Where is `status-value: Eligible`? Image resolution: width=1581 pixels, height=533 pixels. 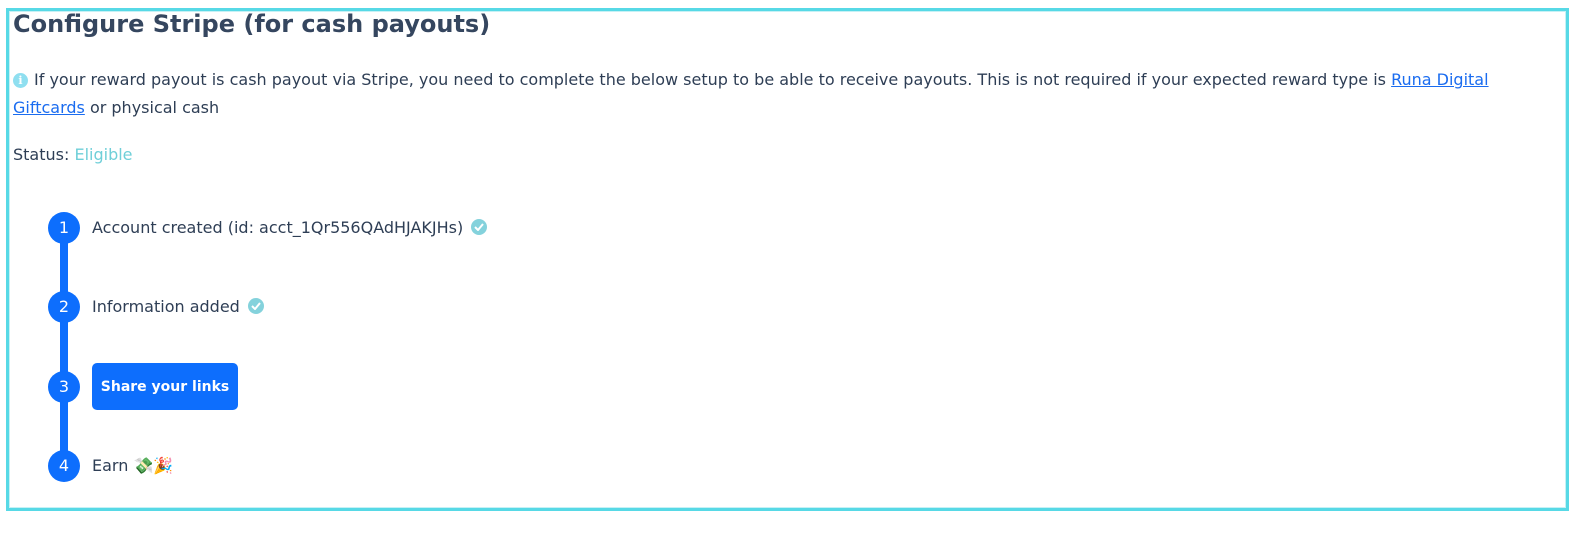 status-value: Eligible is located at coordinates (103, 154).